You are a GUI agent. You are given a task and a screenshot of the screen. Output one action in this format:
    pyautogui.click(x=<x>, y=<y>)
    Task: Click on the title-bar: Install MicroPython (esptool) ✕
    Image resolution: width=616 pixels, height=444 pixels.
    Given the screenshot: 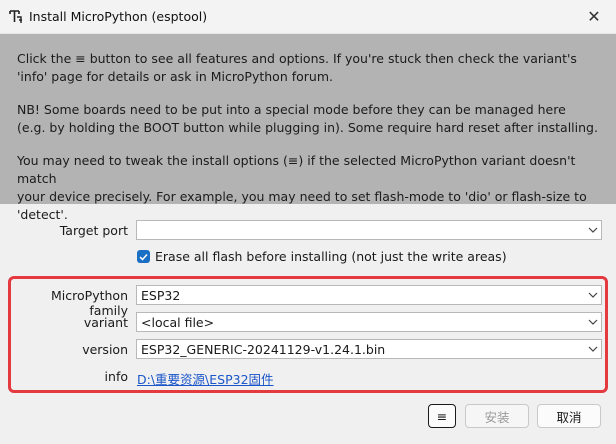 What is the action you would take?
    pyautogui.click(x=308, y=17)
    